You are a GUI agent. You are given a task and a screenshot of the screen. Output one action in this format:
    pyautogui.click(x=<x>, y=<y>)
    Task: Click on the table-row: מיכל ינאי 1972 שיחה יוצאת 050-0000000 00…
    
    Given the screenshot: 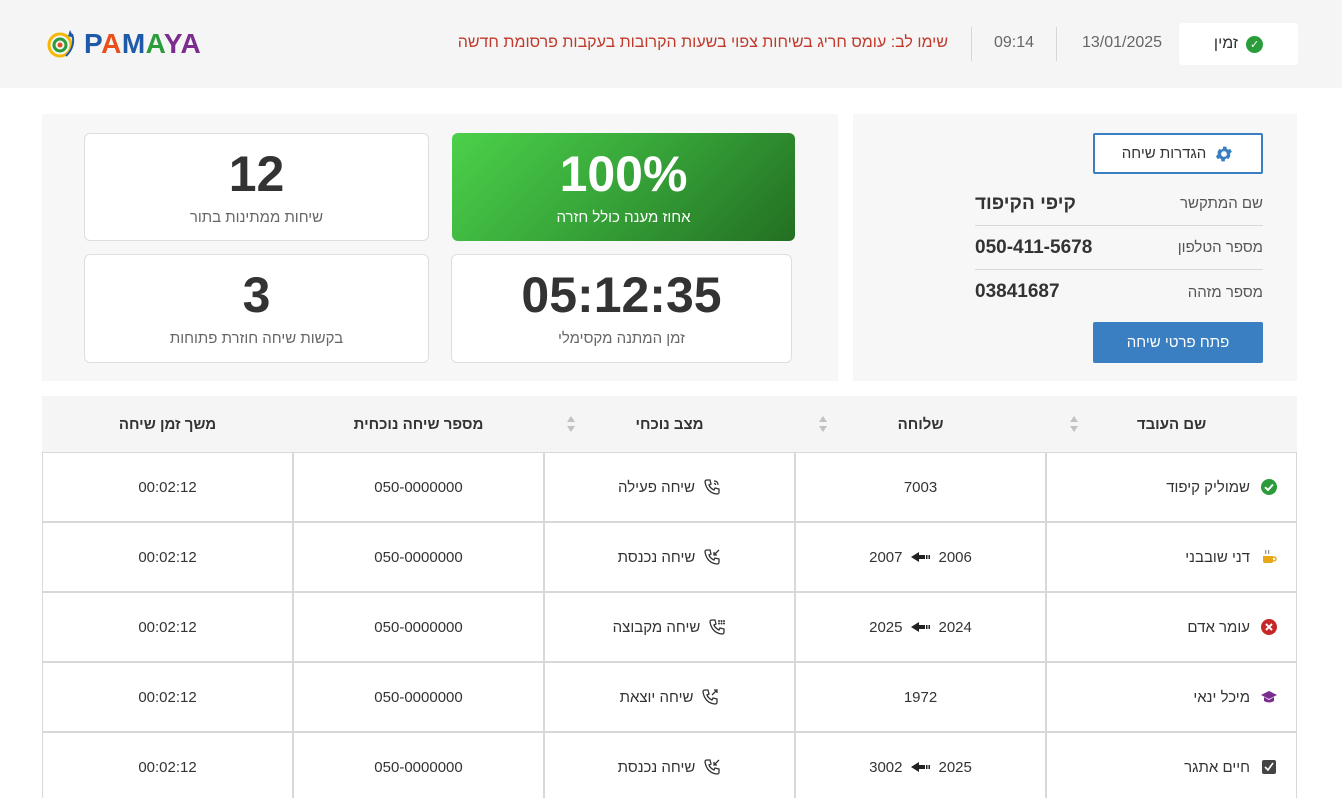 What is the action you would take?
    pyautogui.click(x=669, y=697)
    